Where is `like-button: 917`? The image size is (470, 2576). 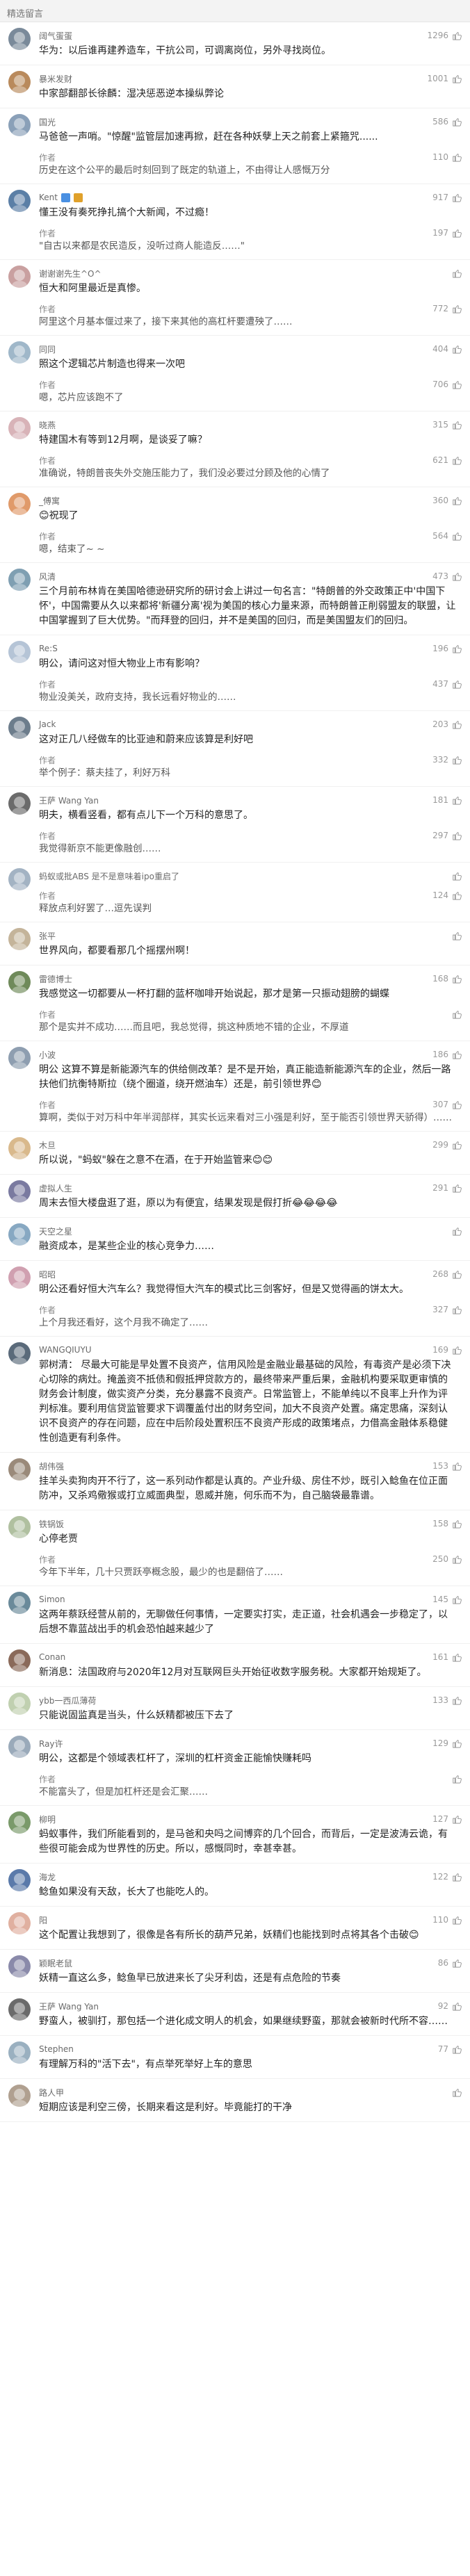
like-button: 917 is located at coordinates (447, 197).